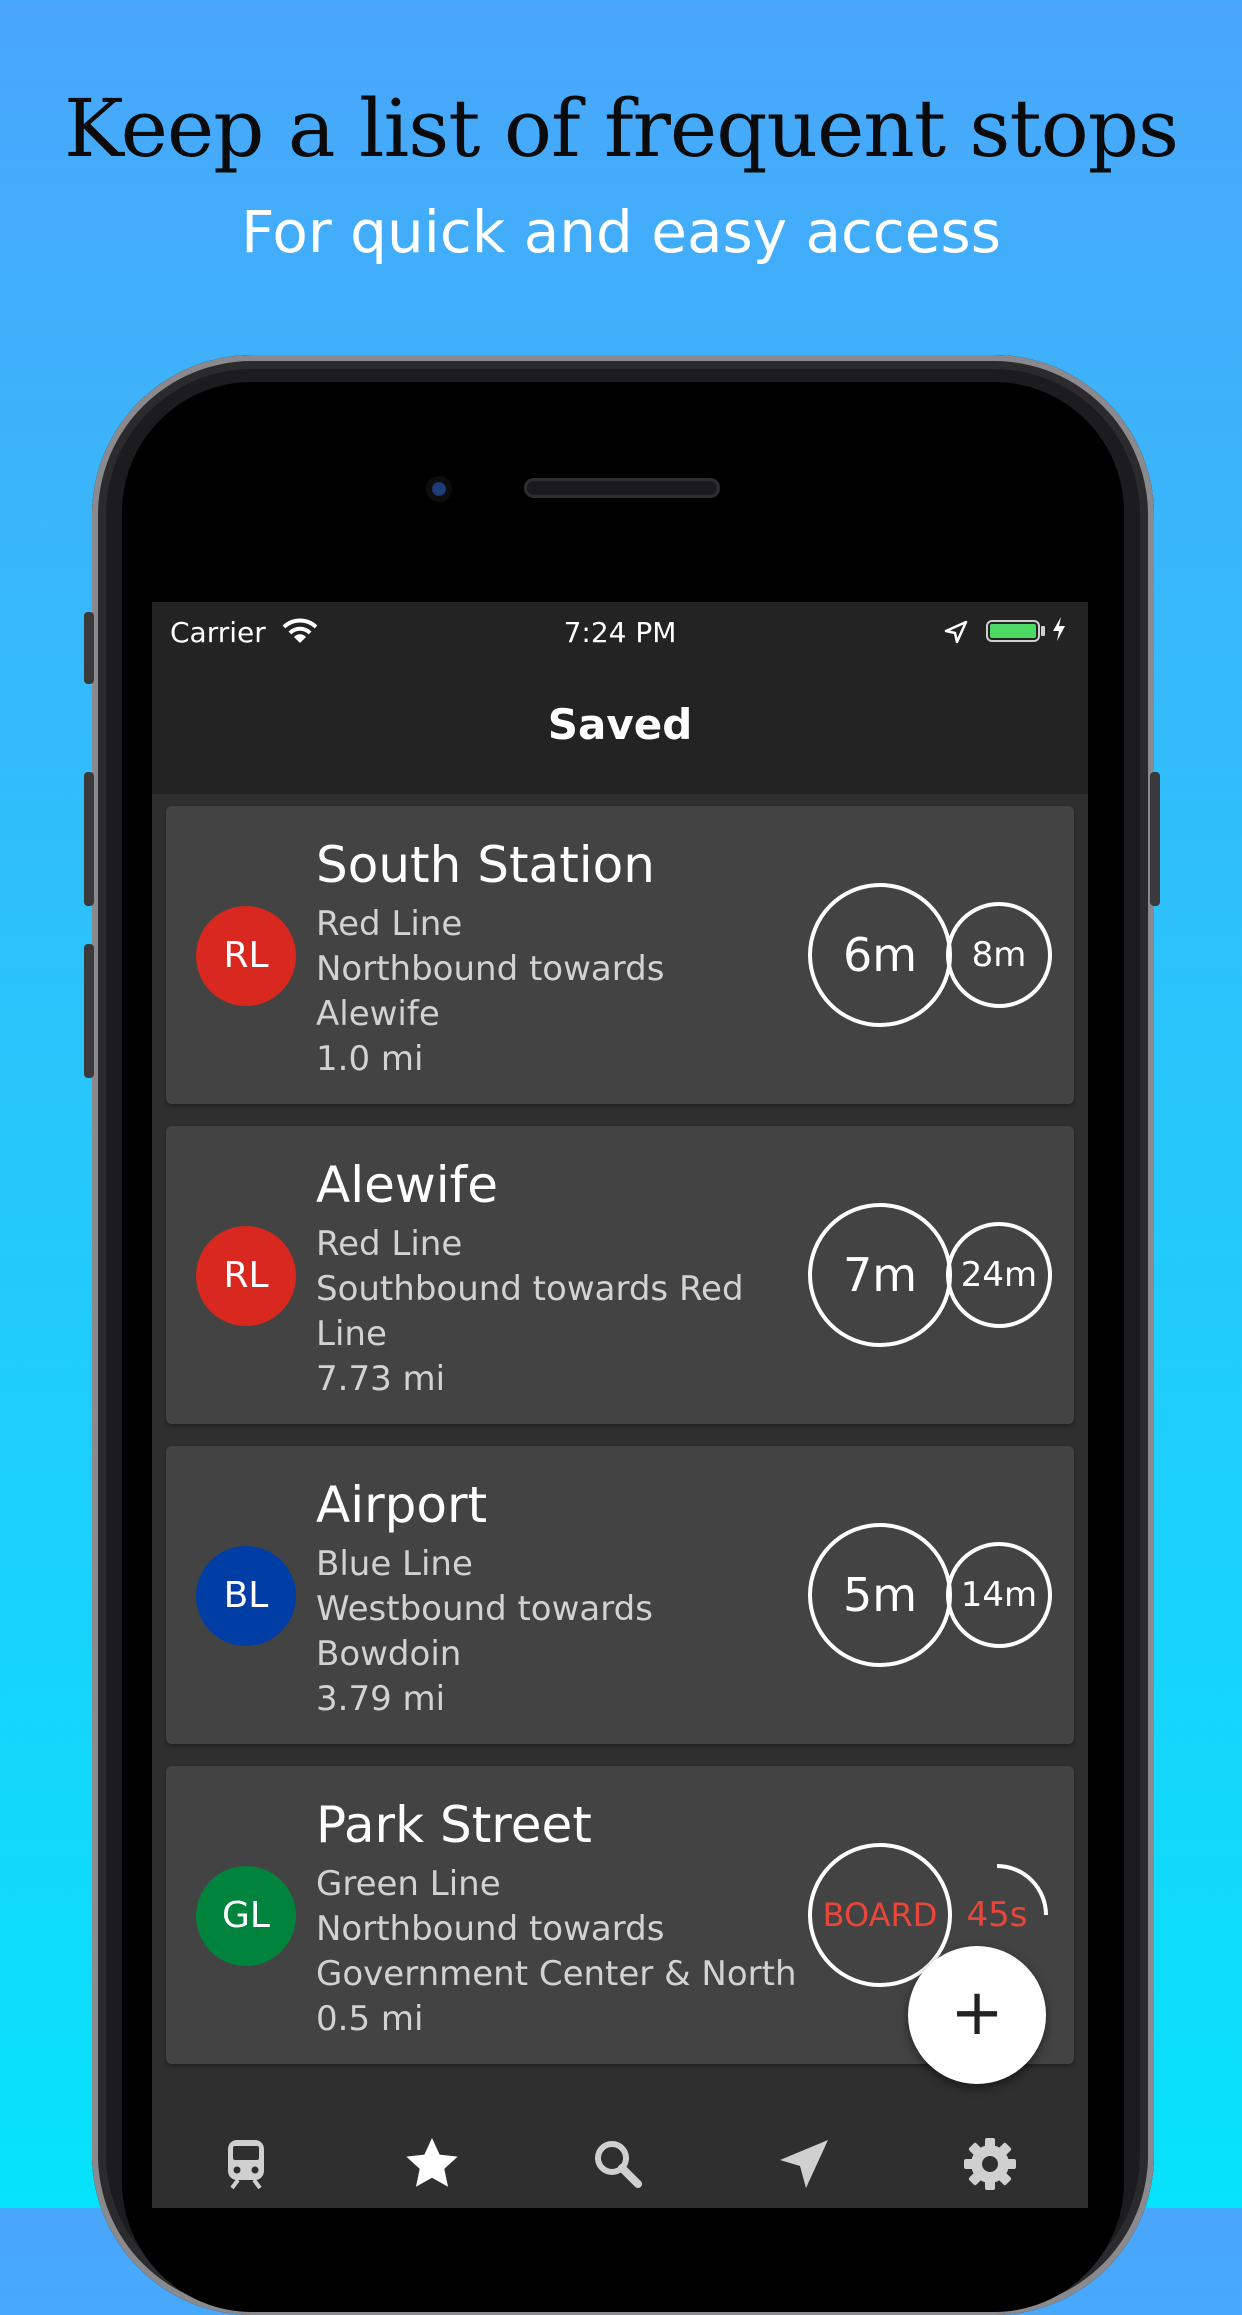 This screenshot has width=1242, height=2315. What do you see at coordinates (246, 1596) in the screenshot?
I see `line-badge: BL` at bounding box center [246, 1596].